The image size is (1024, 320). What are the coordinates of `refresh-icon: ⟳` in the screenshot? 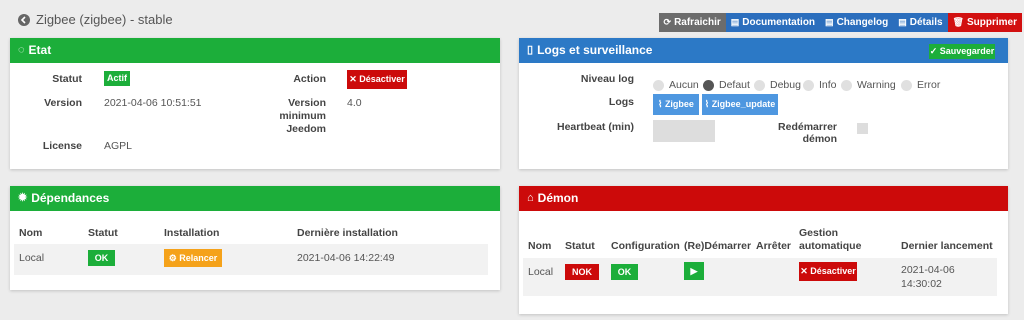 It's located at (667, 22).